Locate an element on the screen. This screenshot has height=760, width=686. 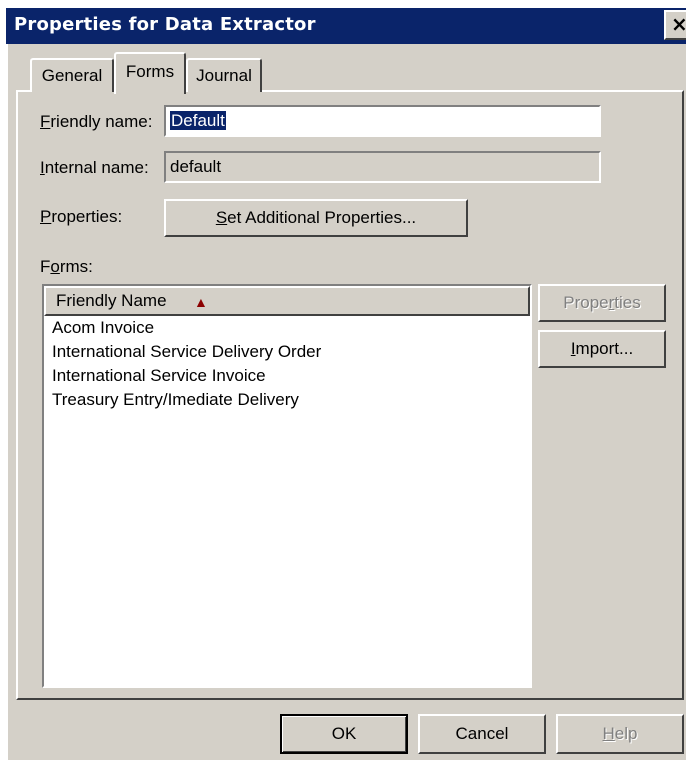
window-title: Properties for Data Extractor is located at coordinates (165, 24).